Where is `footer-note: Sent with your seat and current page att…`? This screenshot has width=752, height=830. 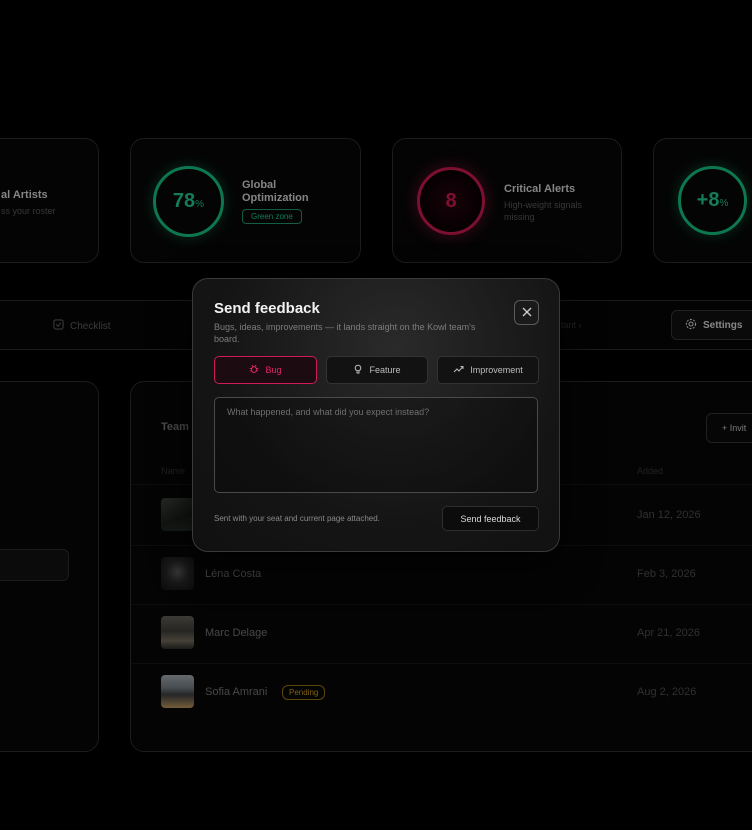 footer-note: Sent with your seat and current page att… is located at coordinates (297, 518).